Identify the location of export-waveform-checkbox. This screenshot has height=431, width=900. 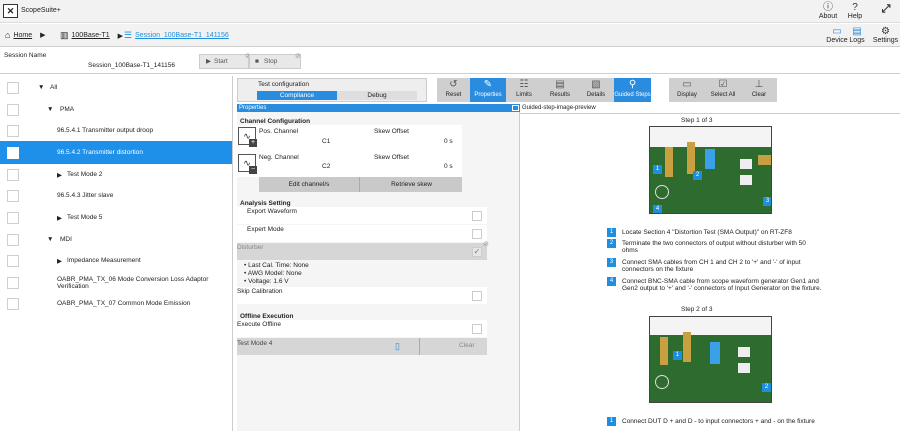
(477, 216).